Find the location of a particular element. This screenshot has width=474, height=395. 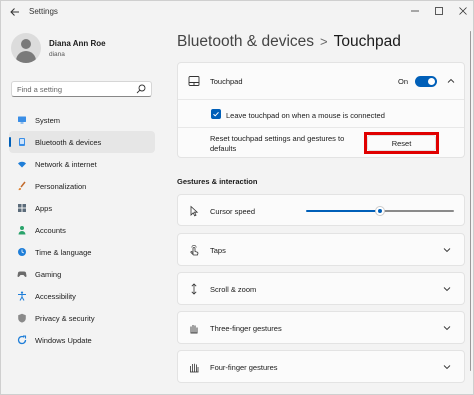

sidebar-item-windows-update: Windows Update is located at coordinates (82, 340).